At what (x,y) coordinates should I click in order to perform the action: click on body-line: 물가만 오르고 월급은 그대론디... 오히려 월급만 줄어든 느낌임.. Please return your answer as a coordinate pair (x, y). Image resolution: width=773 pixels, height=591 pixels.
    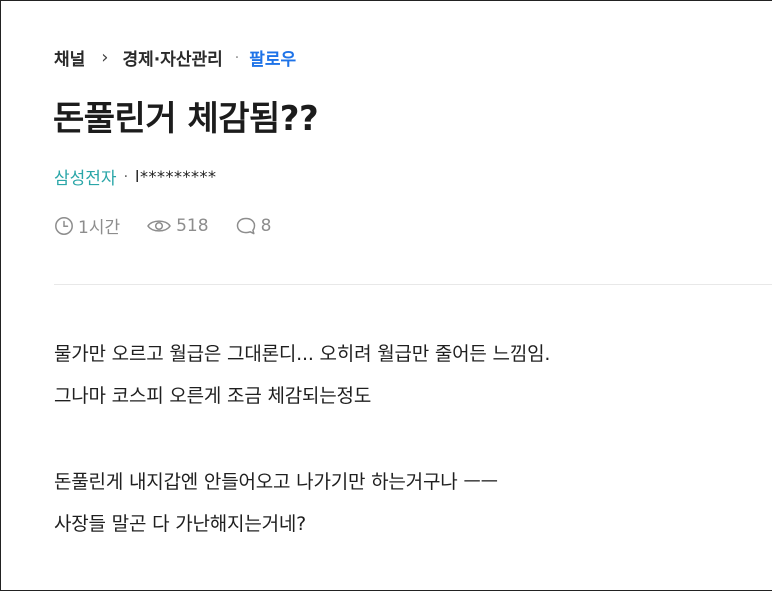
    Looking at the image, I should click on (302, 354).